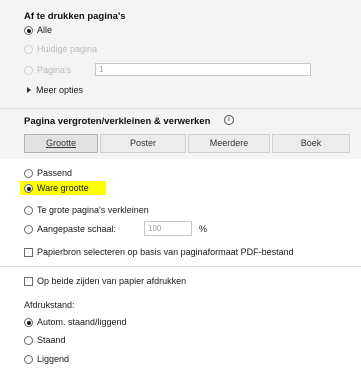 Image resolution: width=361 pixels, height=369 pixels. I want to click on tab-poster-button: Poster, so click(143, 143).